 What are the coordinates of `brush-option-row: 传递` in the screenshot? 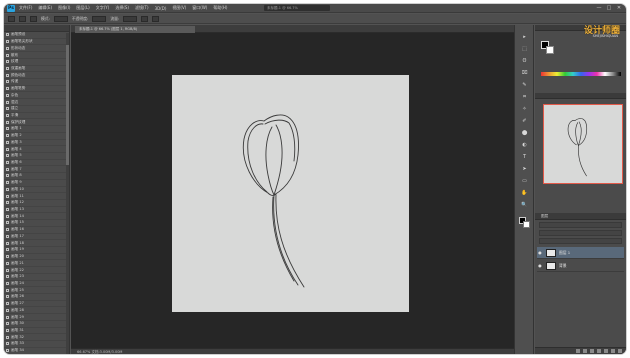 It's located at (36, 82).